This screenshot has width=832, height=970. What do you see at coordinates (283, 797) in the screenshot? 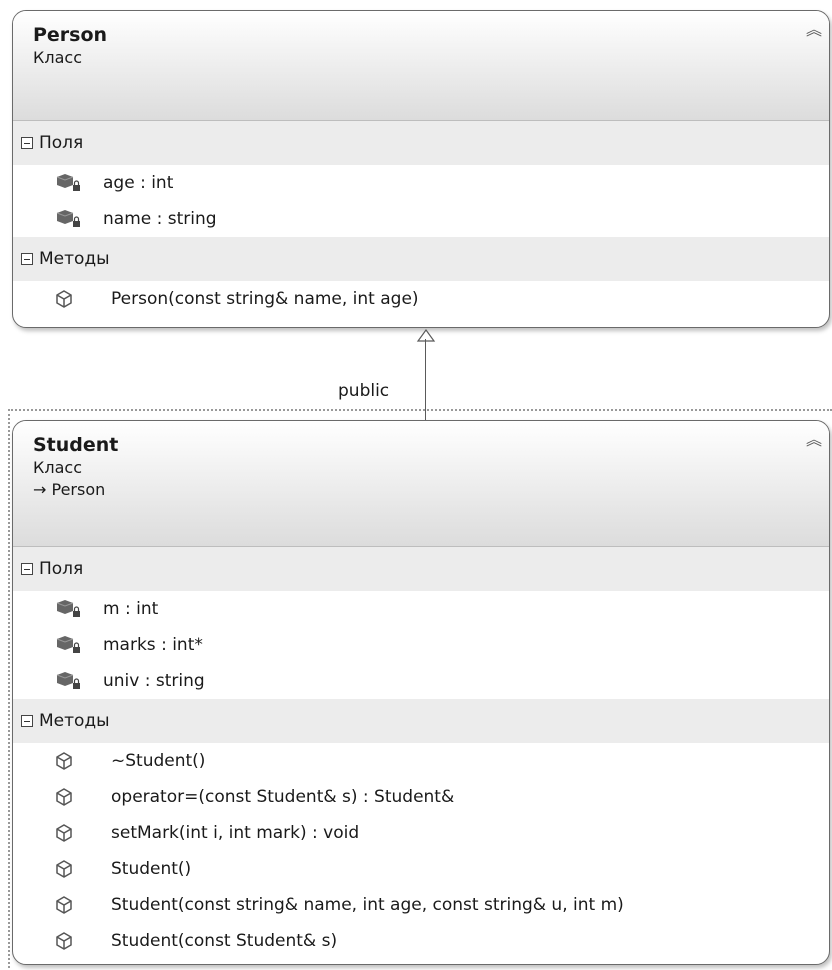
I see `member-text: operator=(const Student& s) : Student&` at bounding box center [283, 797].